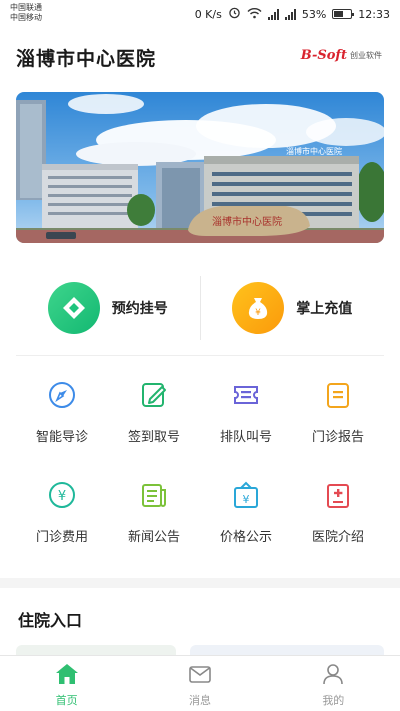  What do you see at coordinates (333, 676) in the screenshot?
I see `user-icon` at bounding box center [333, 676].